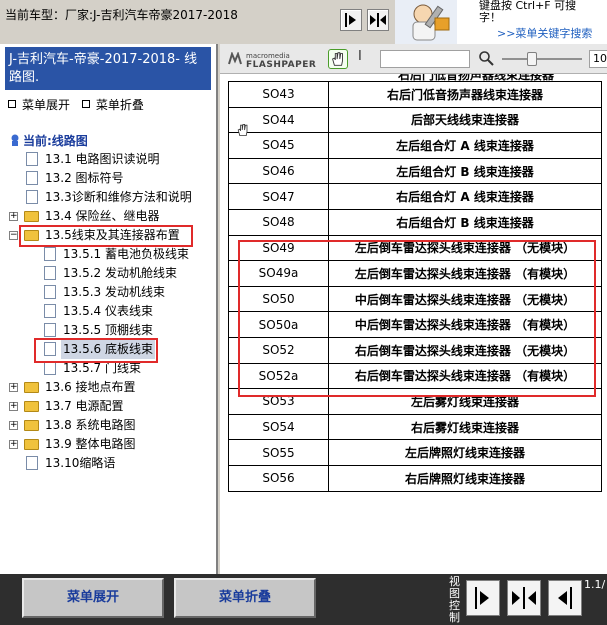 This screenshot has height=625, width=607. I want to click on tree-item-13-9: + 13.9 整体电路图, so click(108, 444).